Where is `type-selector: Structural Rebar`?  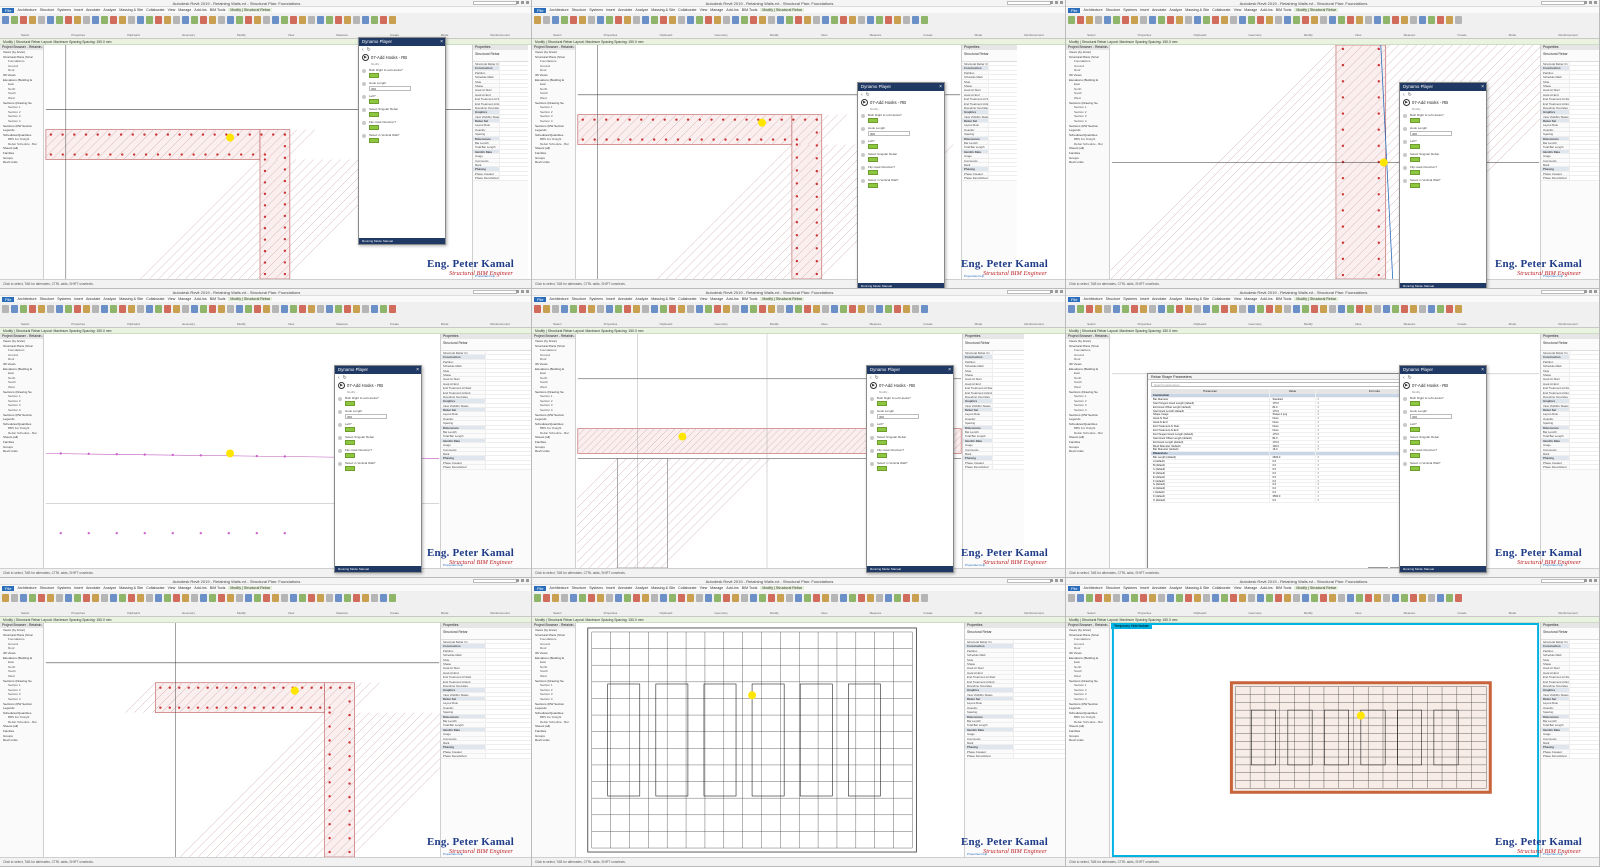 type-selector: Structural Rebar is located at coordinates (1570, 634).